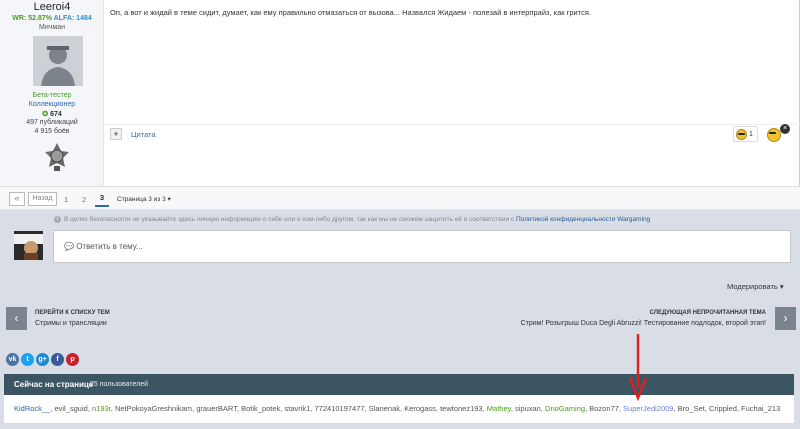 This screenshot has width=800, height=429. What do you see at coordinates (57, 219) in the screenshot?
I see `info-icon: i` at bounding box center [57, 219].